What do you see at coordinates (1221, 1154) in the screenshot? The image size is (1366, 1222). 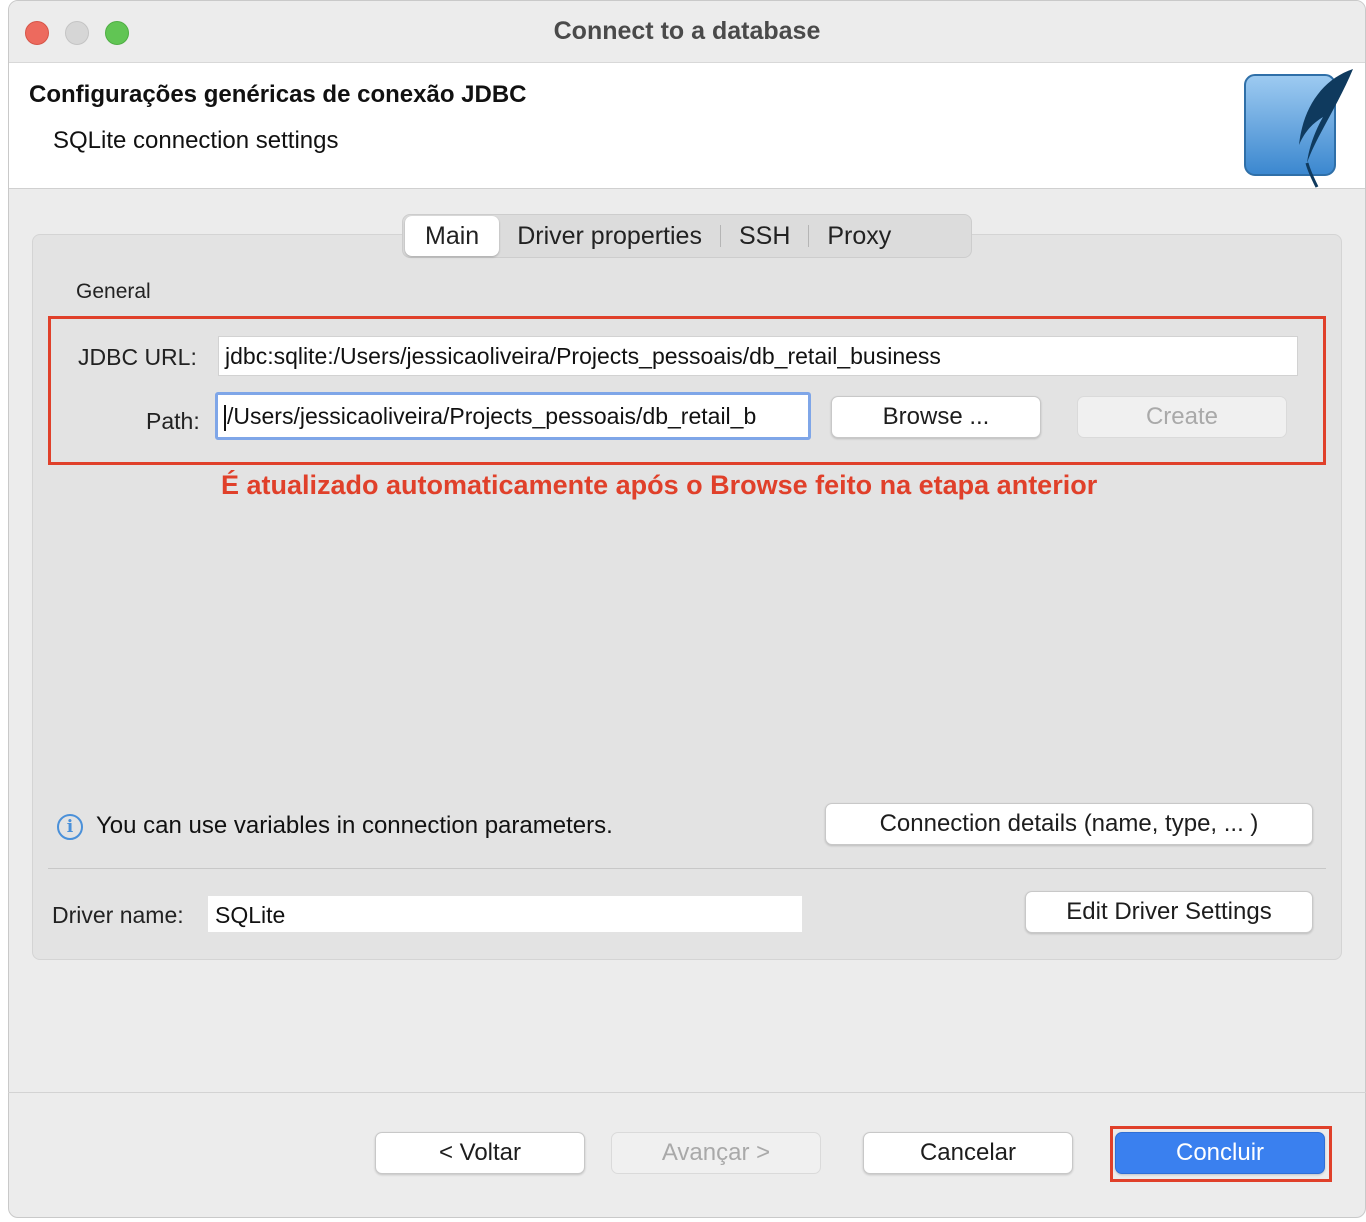 I see `highlight-box-finish` at bounding box center [1221, 1154].